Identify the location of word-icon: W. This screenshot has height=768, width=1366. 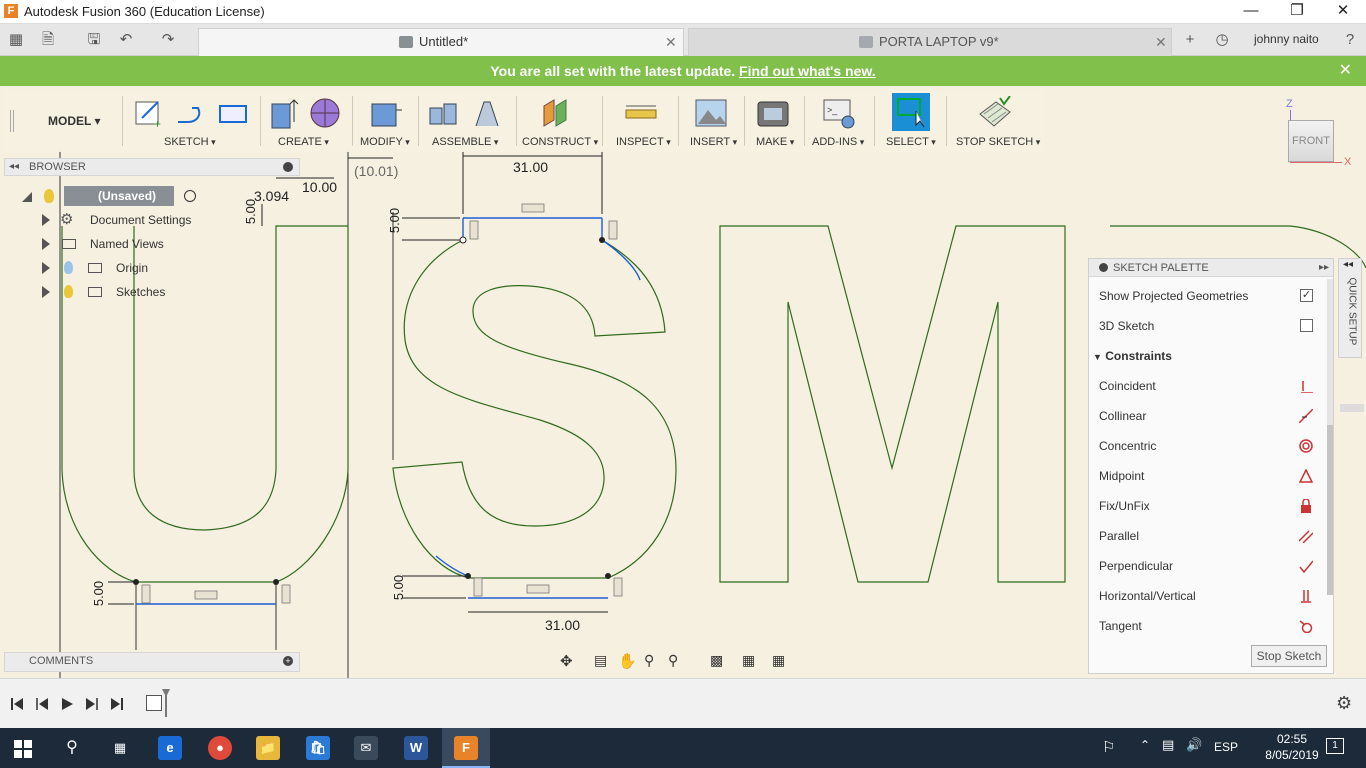
(416, 748).